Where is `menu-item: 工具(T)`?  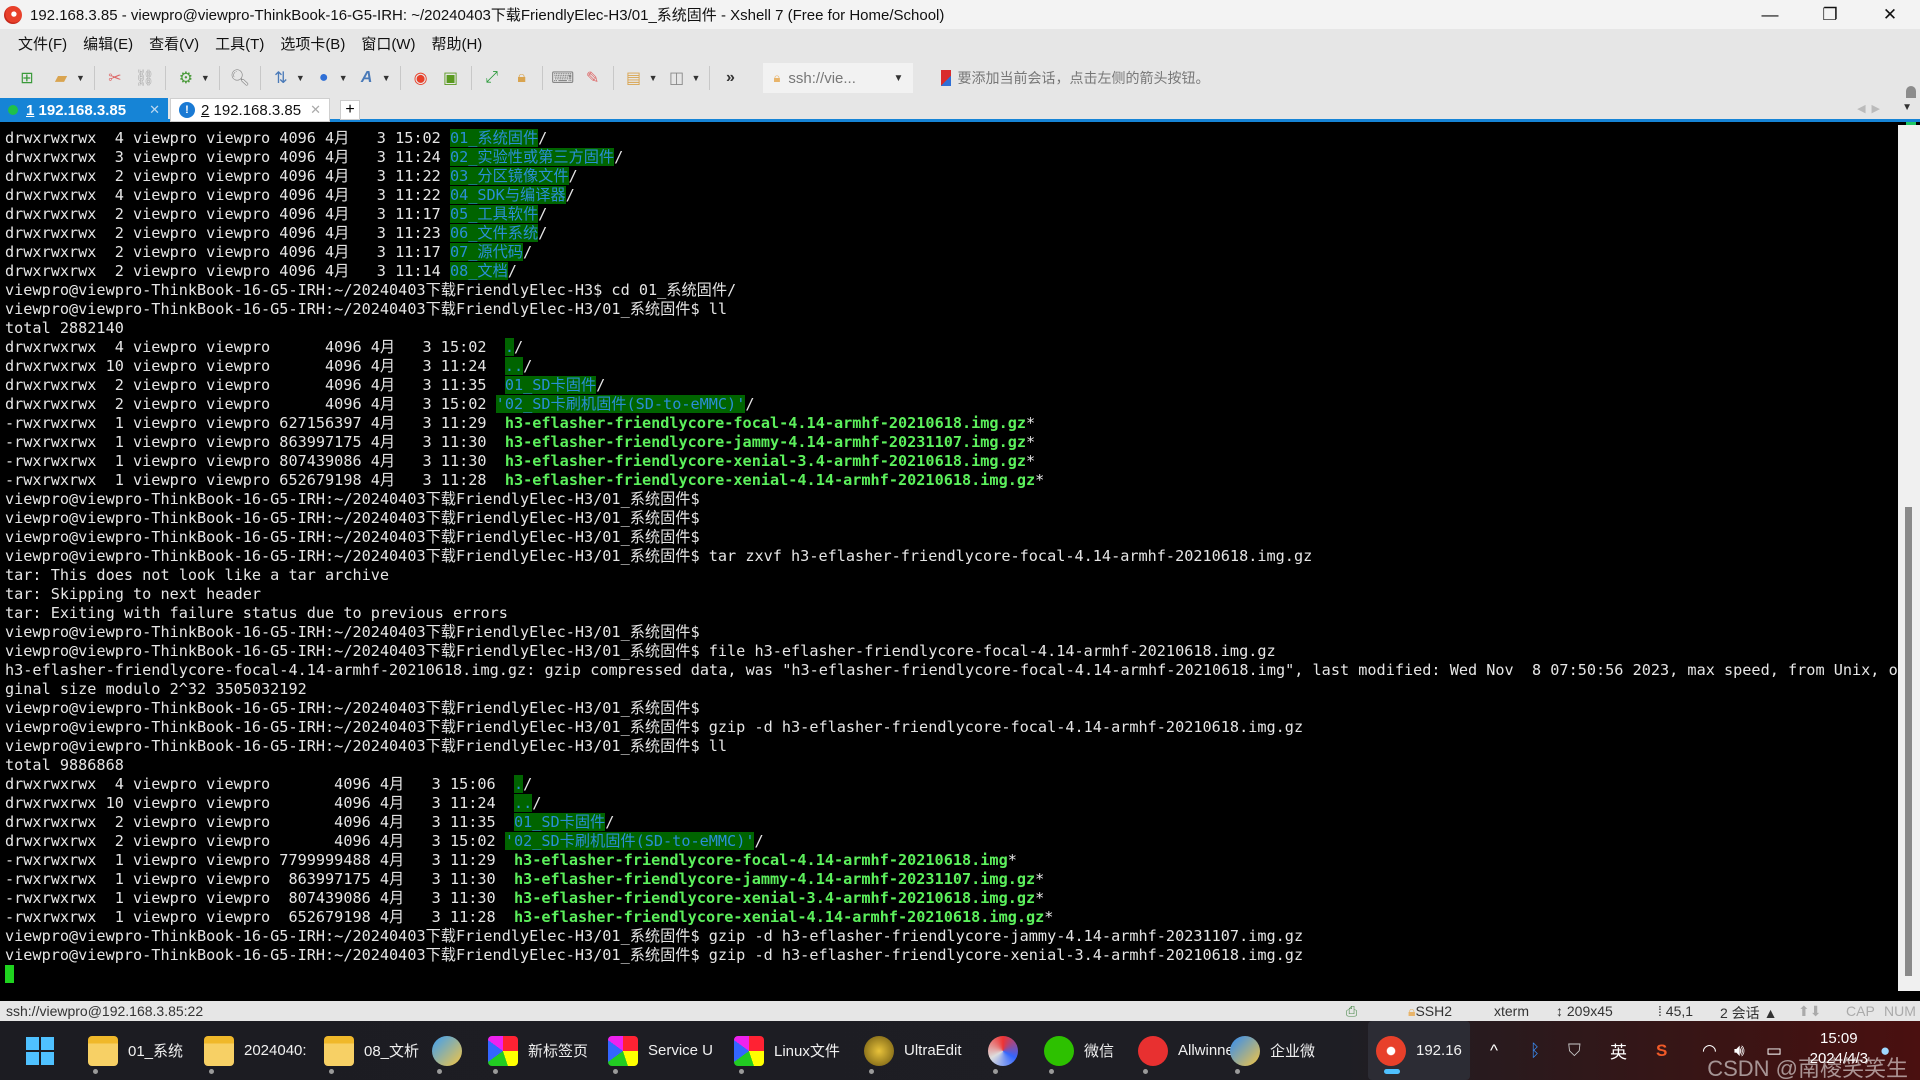 menu-item: 工具(T) is located at coordinates (239, 43).